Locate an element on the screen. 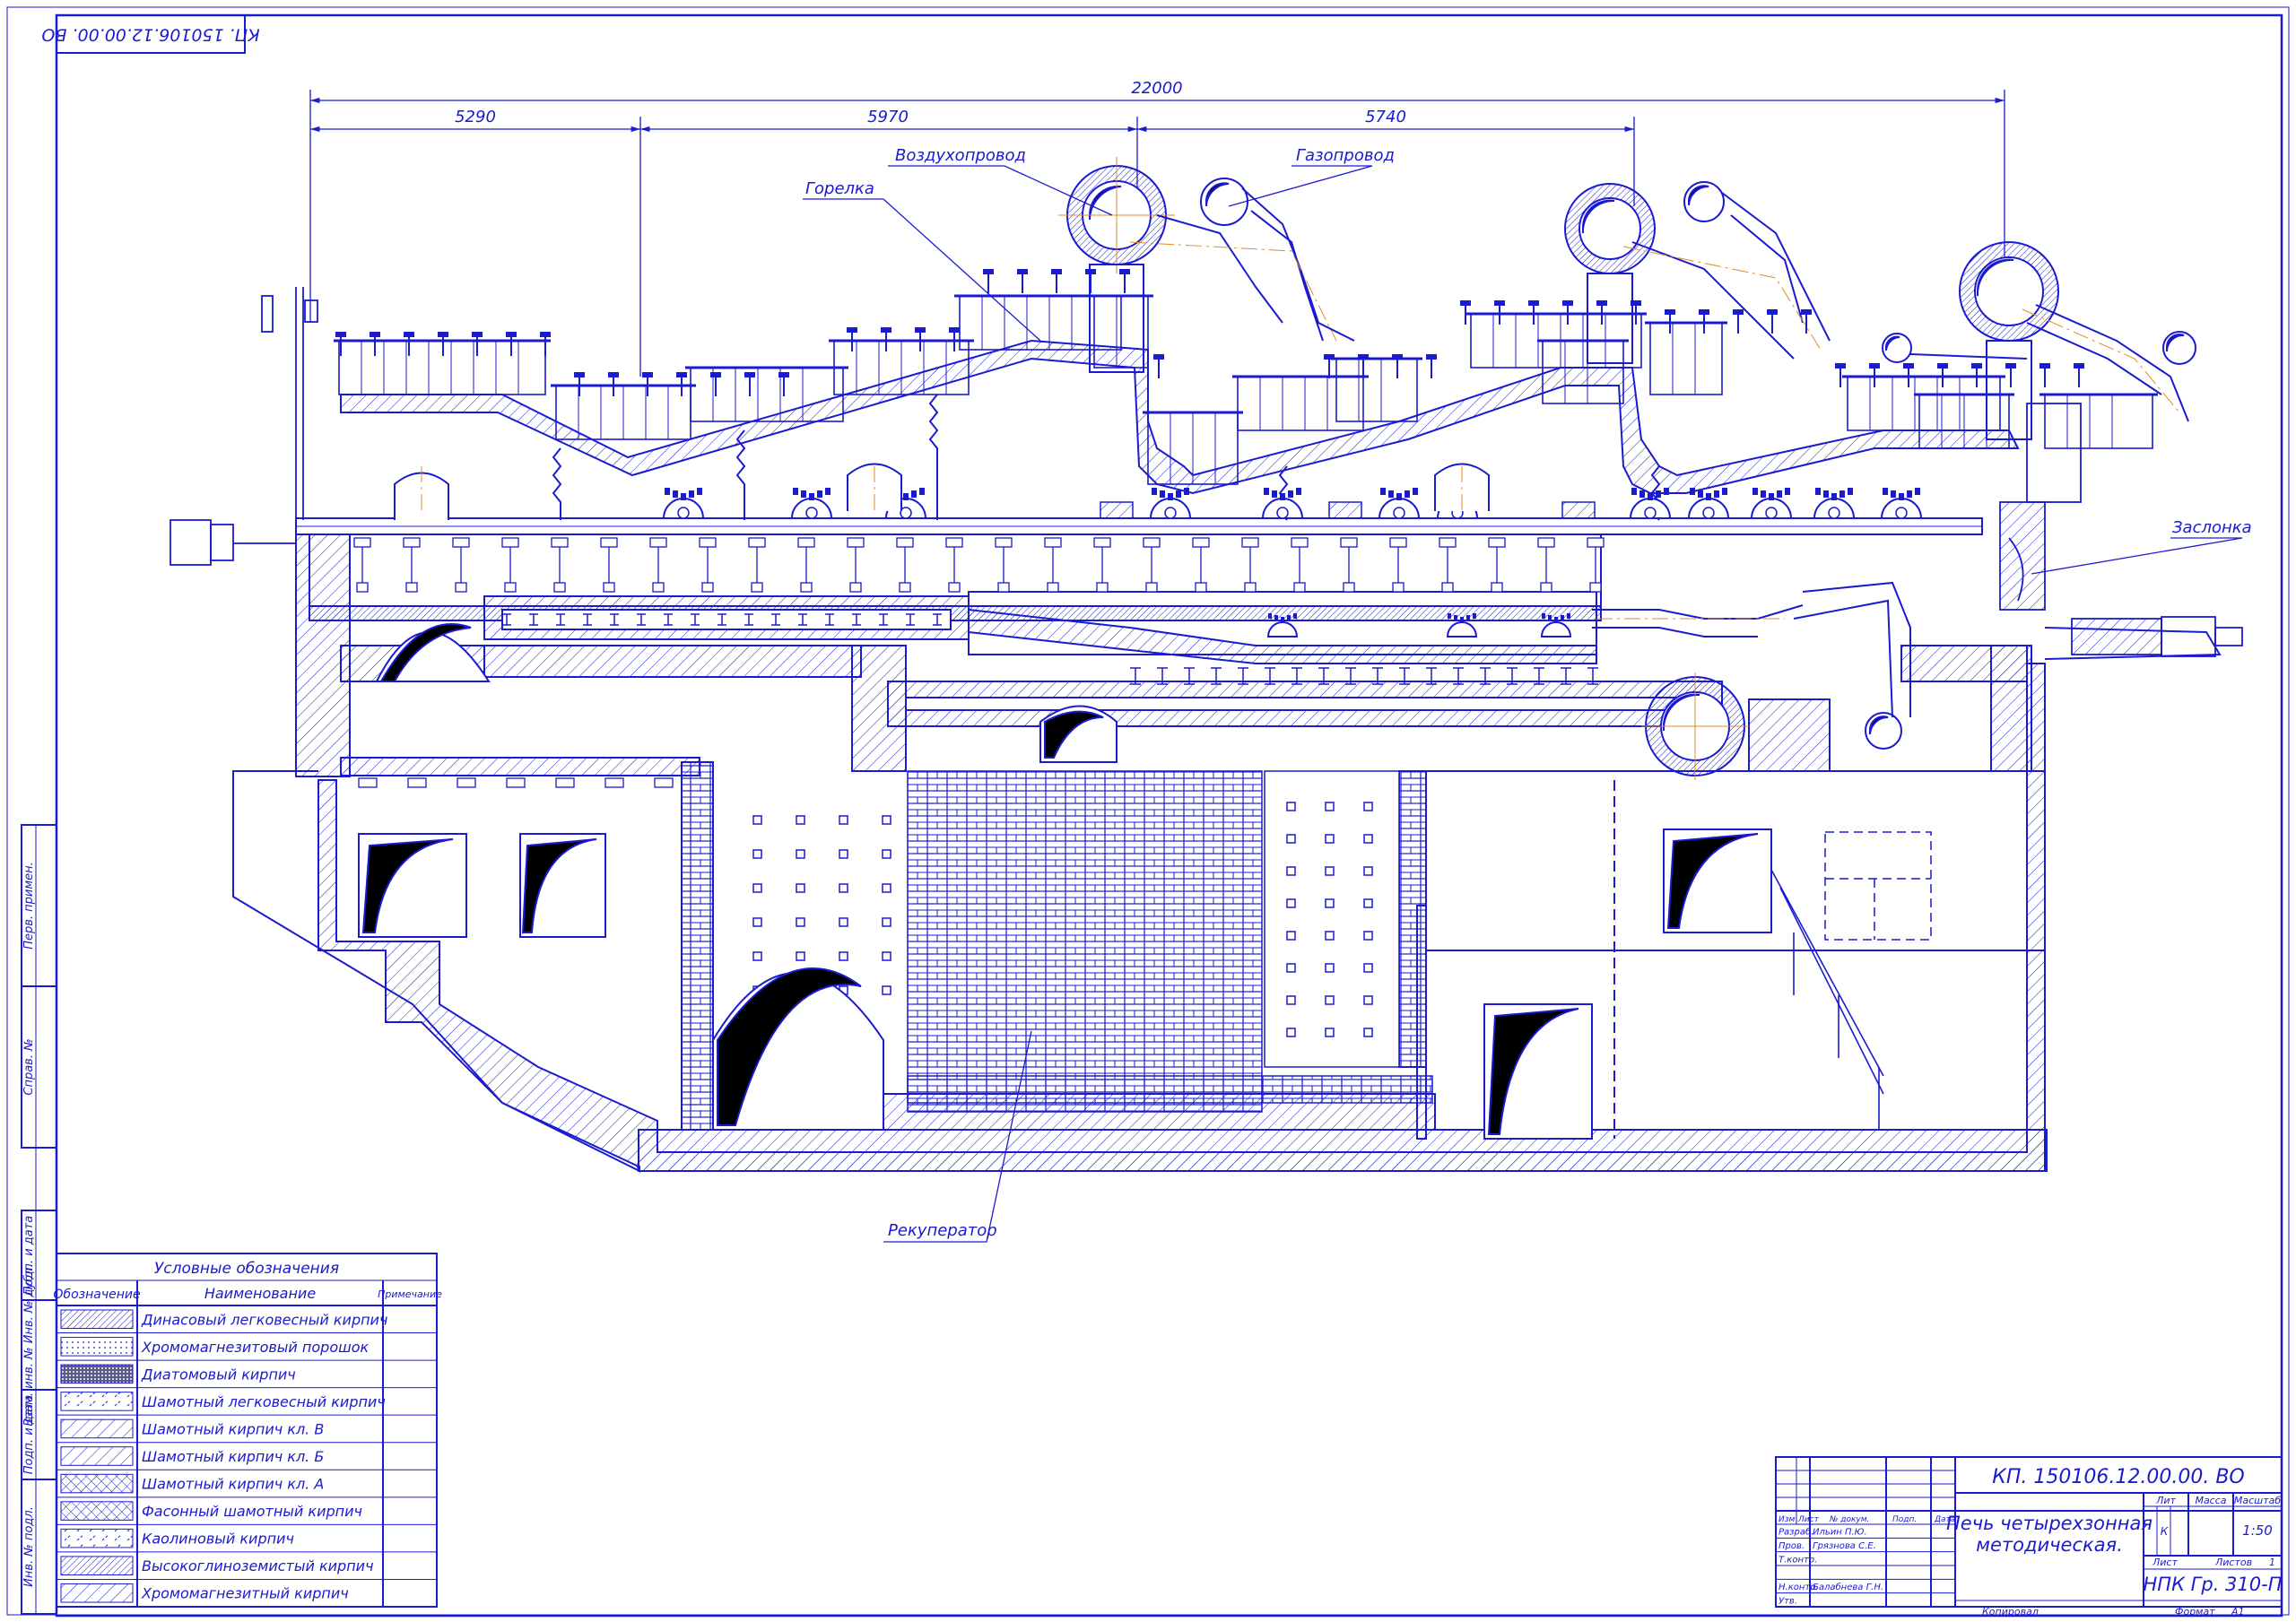 Image resolution: width=2296 pixels, height=1622 pixels. dim-2: 5970 is located at coordinates (888, 117).